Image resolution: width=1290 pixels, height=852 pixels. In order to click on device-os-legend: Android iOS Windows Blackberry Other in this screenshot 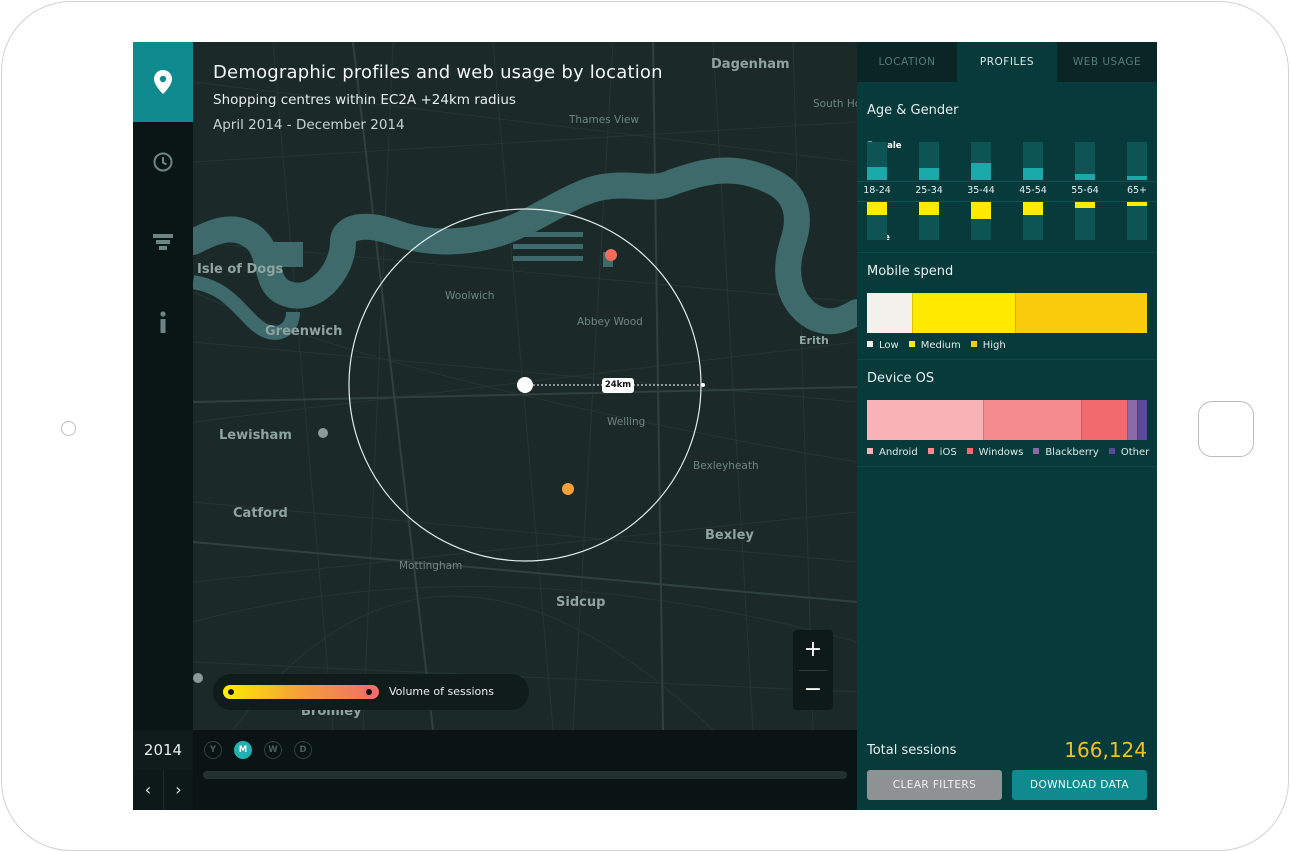, I will do `click(1012, 452)`.